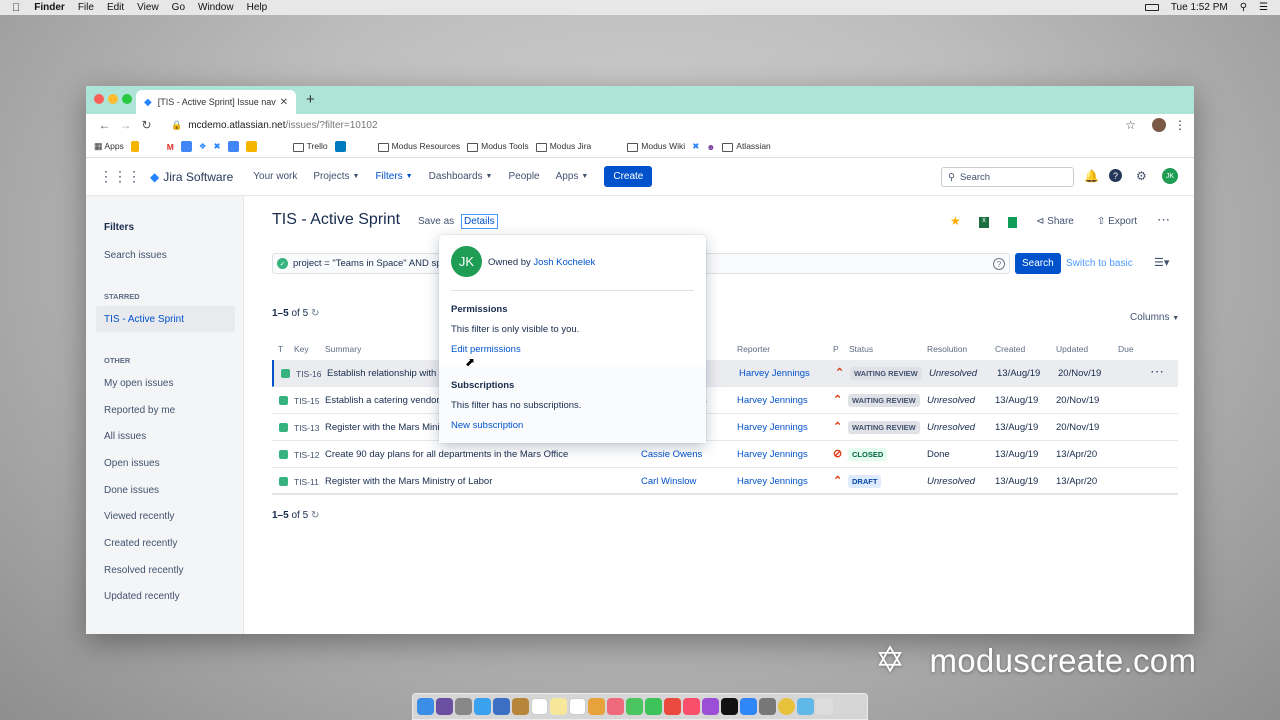 The image size is (1280, 720). Describe the element at coordinates (142, 596) in the screenshot. I see `sidebar-item-updated-recently: Updated recently` at that location.